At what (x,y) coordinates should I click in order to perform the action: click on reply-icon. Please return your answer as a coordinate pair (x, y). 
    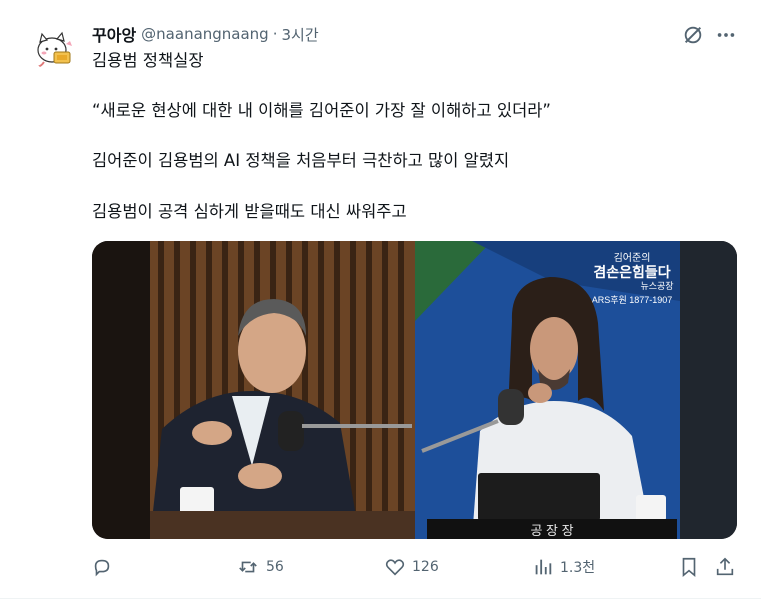
    Looking at the image, I should click on (102, 568).